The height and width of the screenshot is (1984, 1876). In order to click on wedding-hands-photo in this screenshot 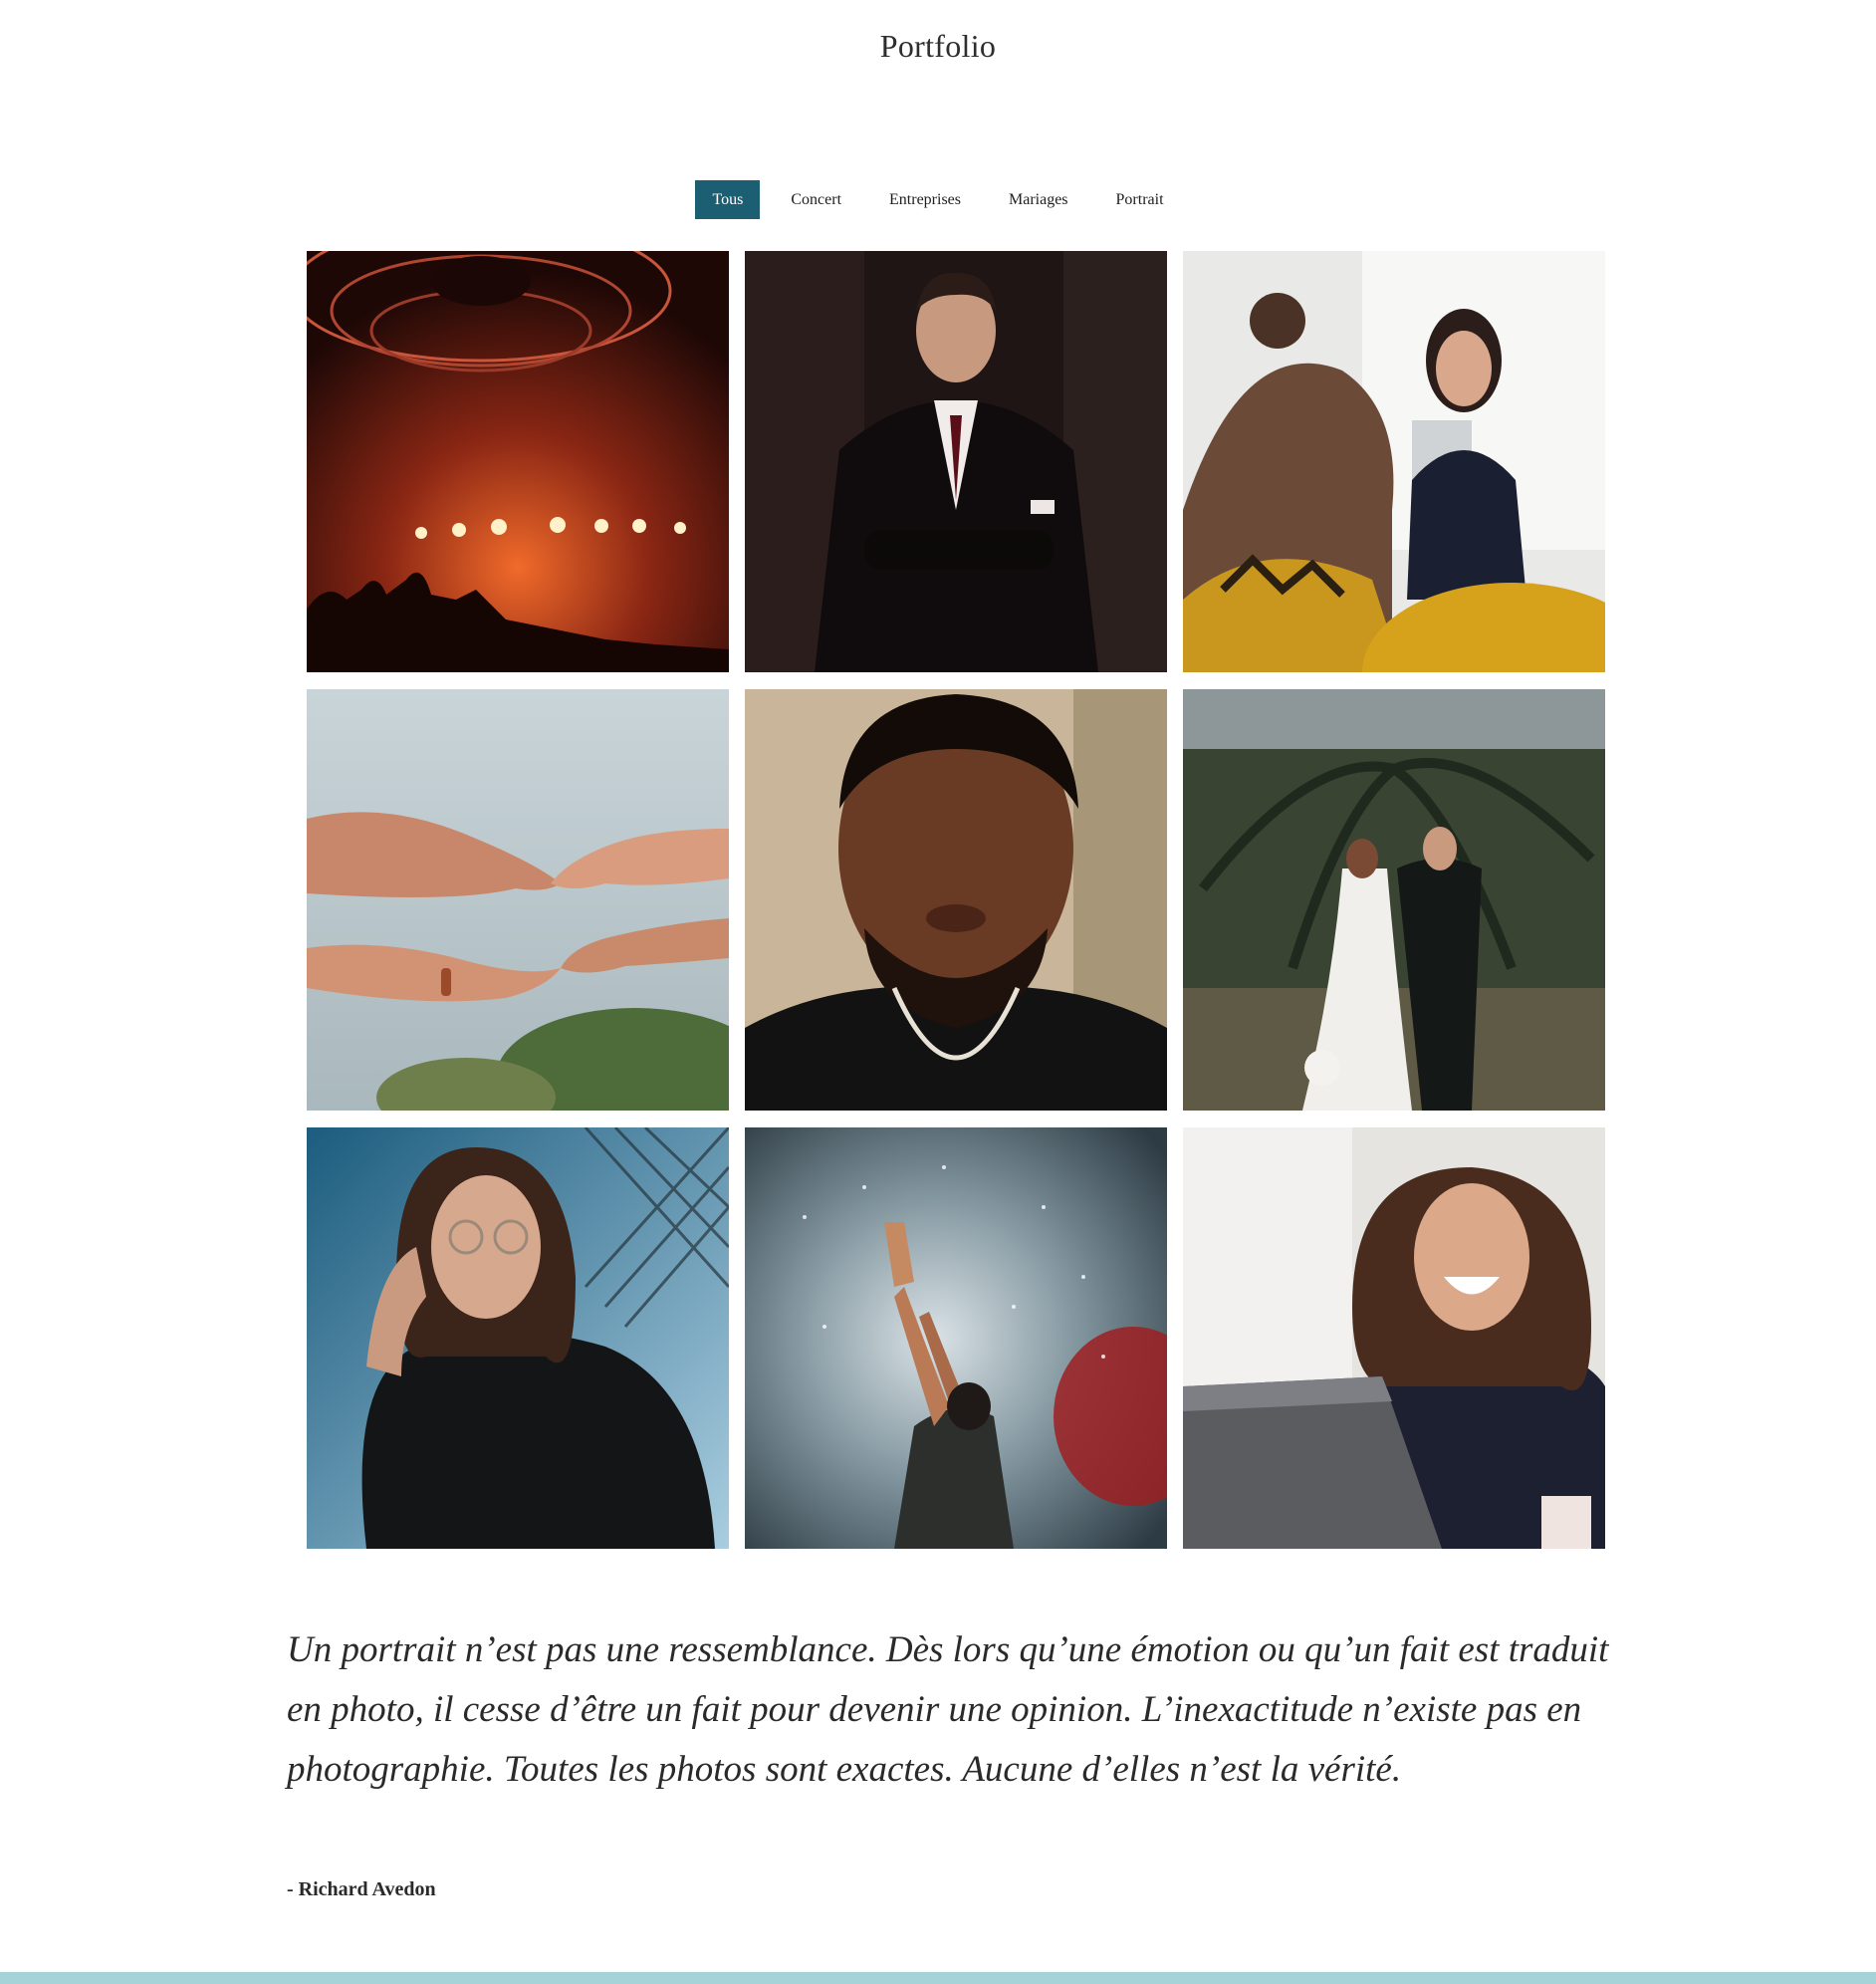, I will do `click(518, 900)`.